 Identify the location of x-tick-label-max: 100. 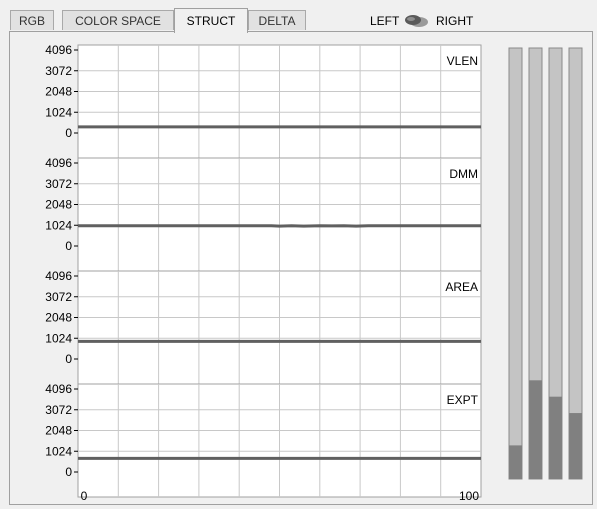
(469, 496).